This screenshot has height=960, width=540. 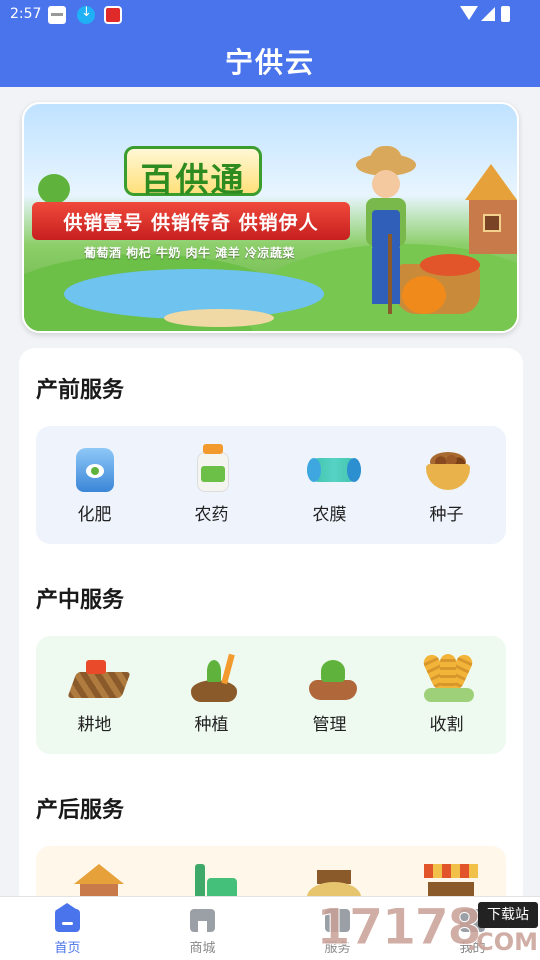 I want to click on tab-mall: 商城, so click(x=202, y=928).